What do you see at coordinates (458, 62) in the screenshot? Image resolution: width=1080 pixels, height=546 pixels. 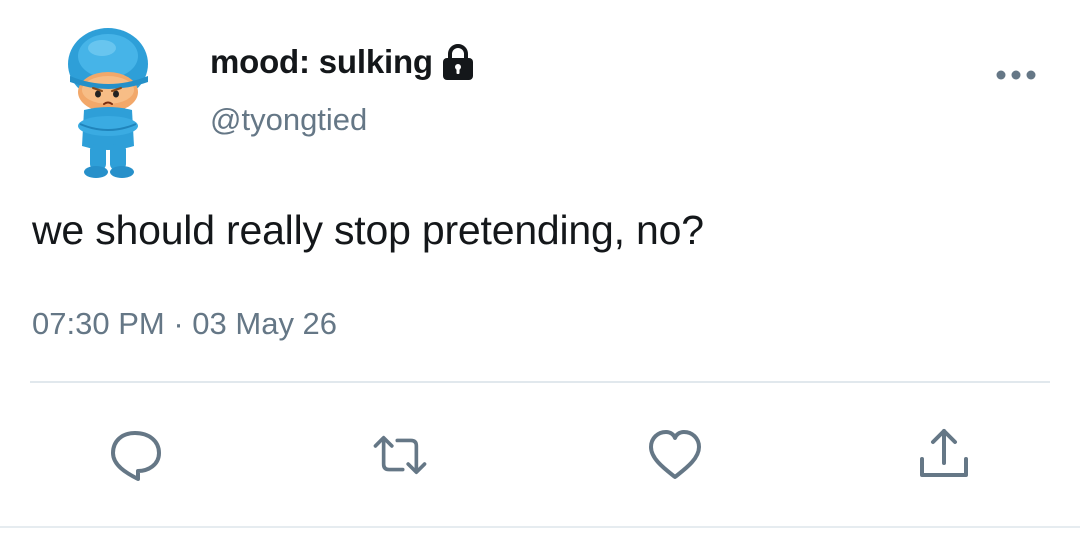 I see `lock-icon` at bounding box center [458, 62].